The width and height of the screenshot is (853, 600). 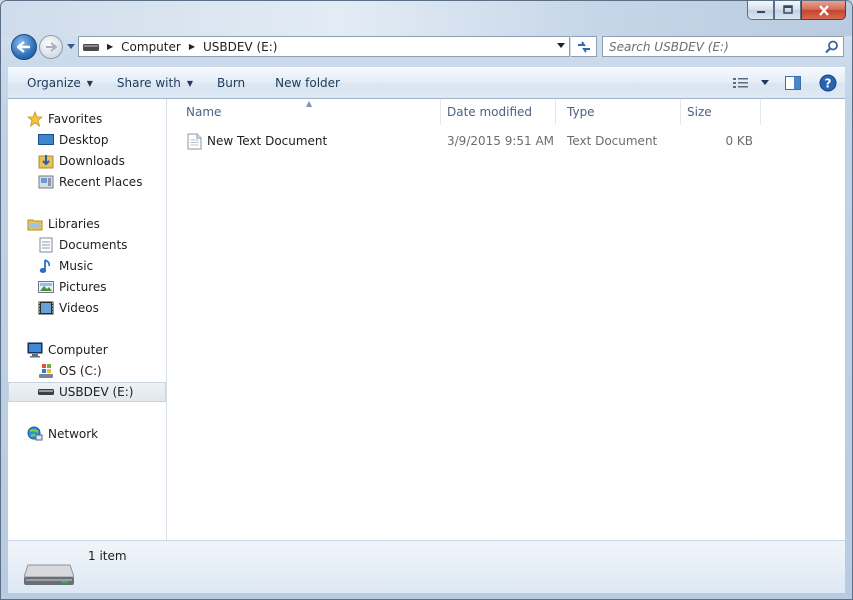 What do you see at coordinates (307, 112) in the screenshot?
I see `column-header-name: Name` at bounding box center [307, 112].